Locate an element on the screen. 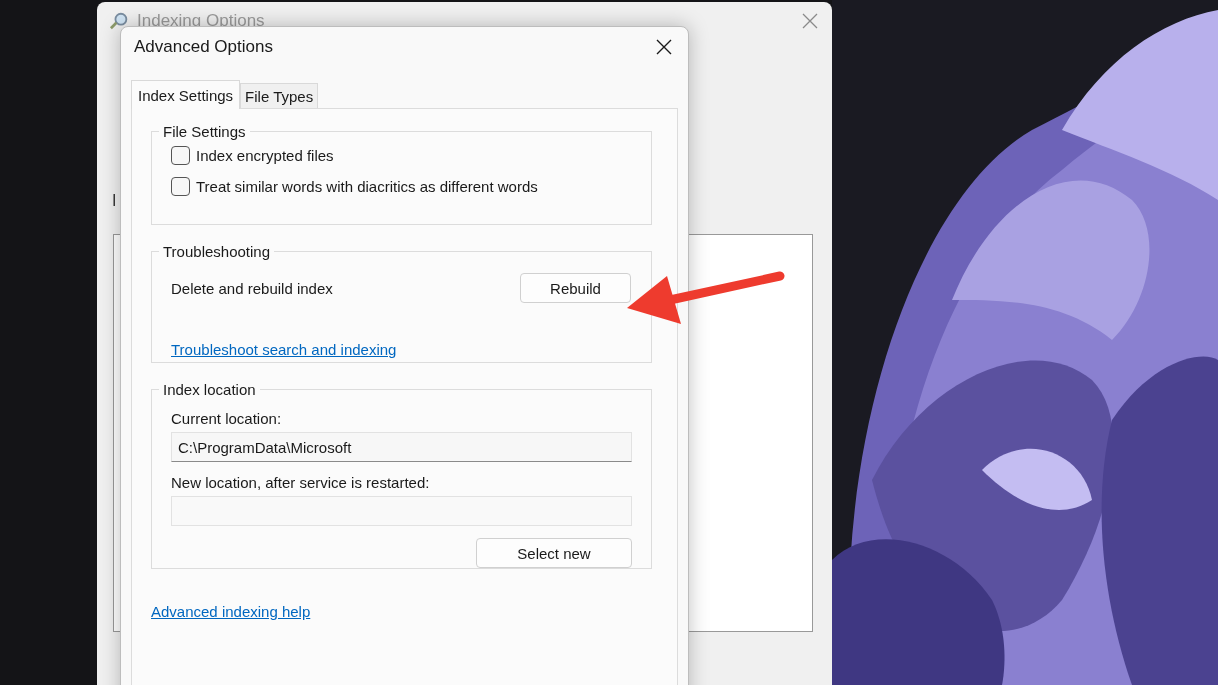  option-label: Index encrypted files is located at coordinates (265, 155).